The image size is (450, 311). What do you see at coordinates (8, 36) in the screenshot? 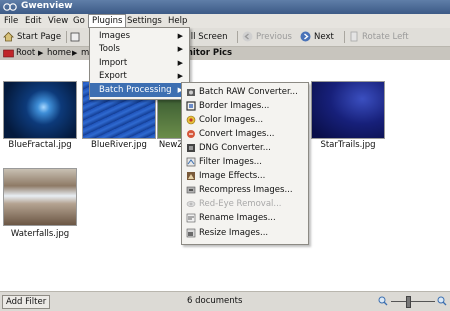
I see `home-icon` at bounding box center [8, 36].